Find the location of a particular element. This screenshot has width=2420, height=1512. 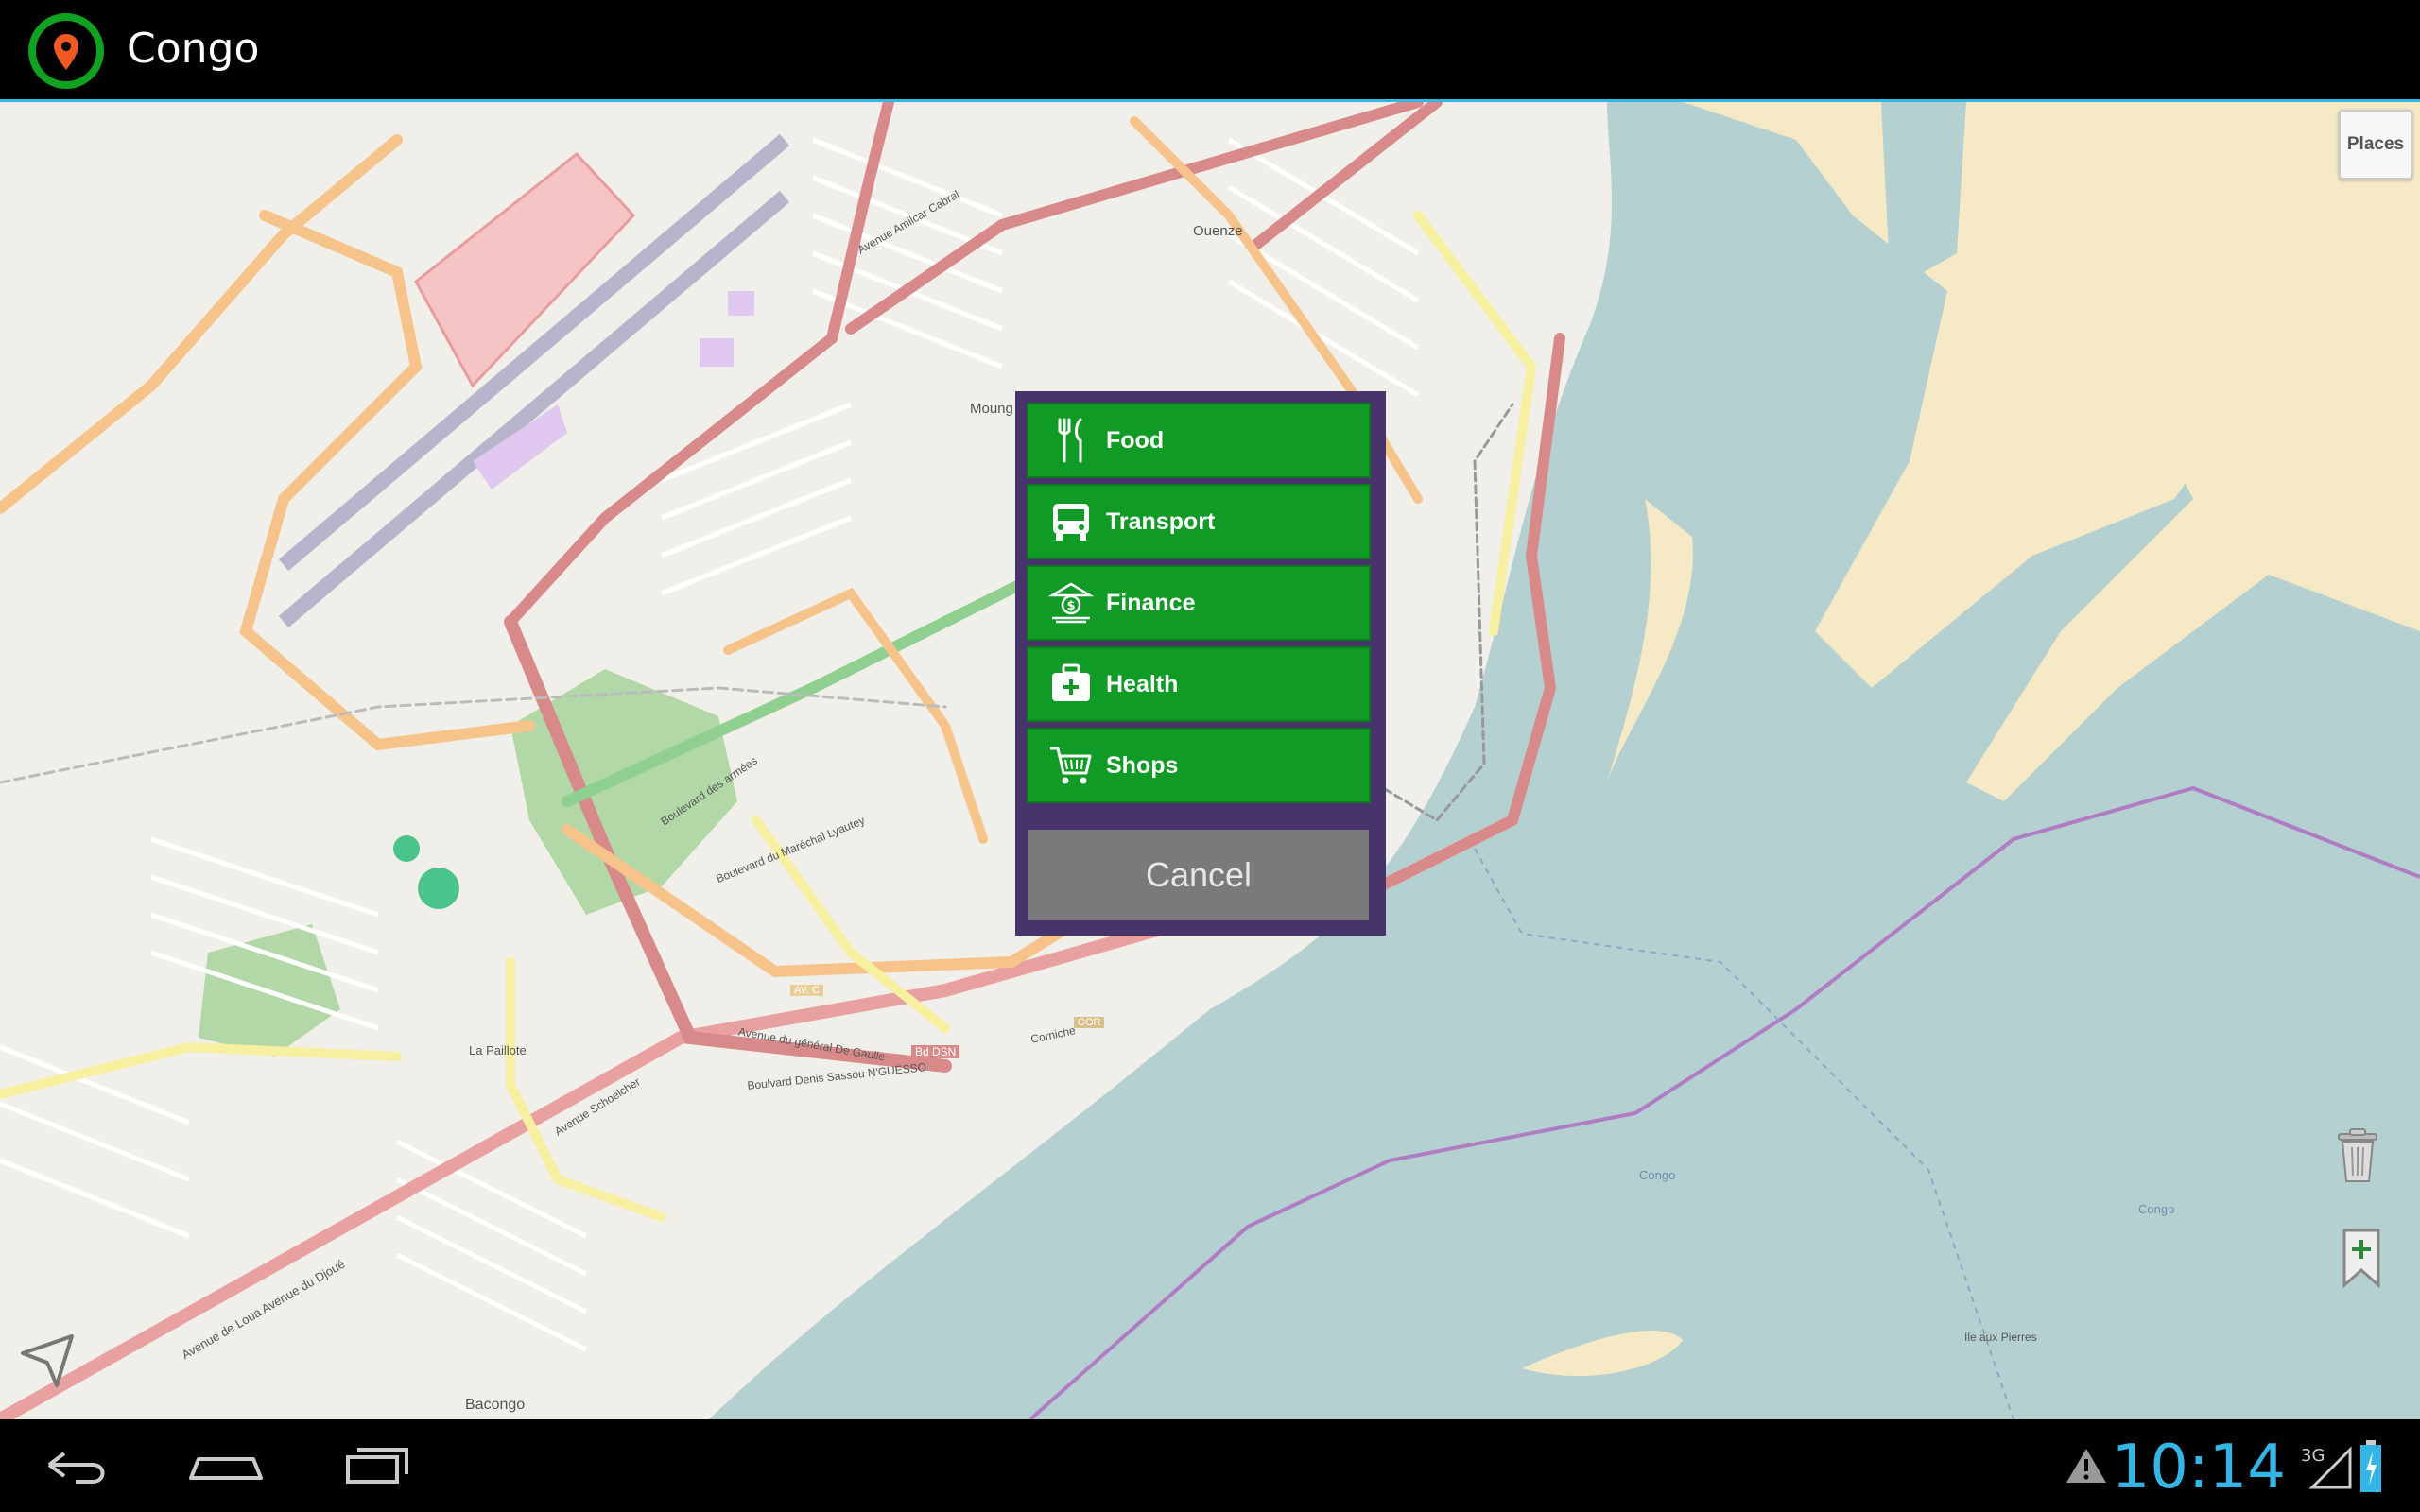

navigation-arrow-icon is located at coordinates (47, 1360).